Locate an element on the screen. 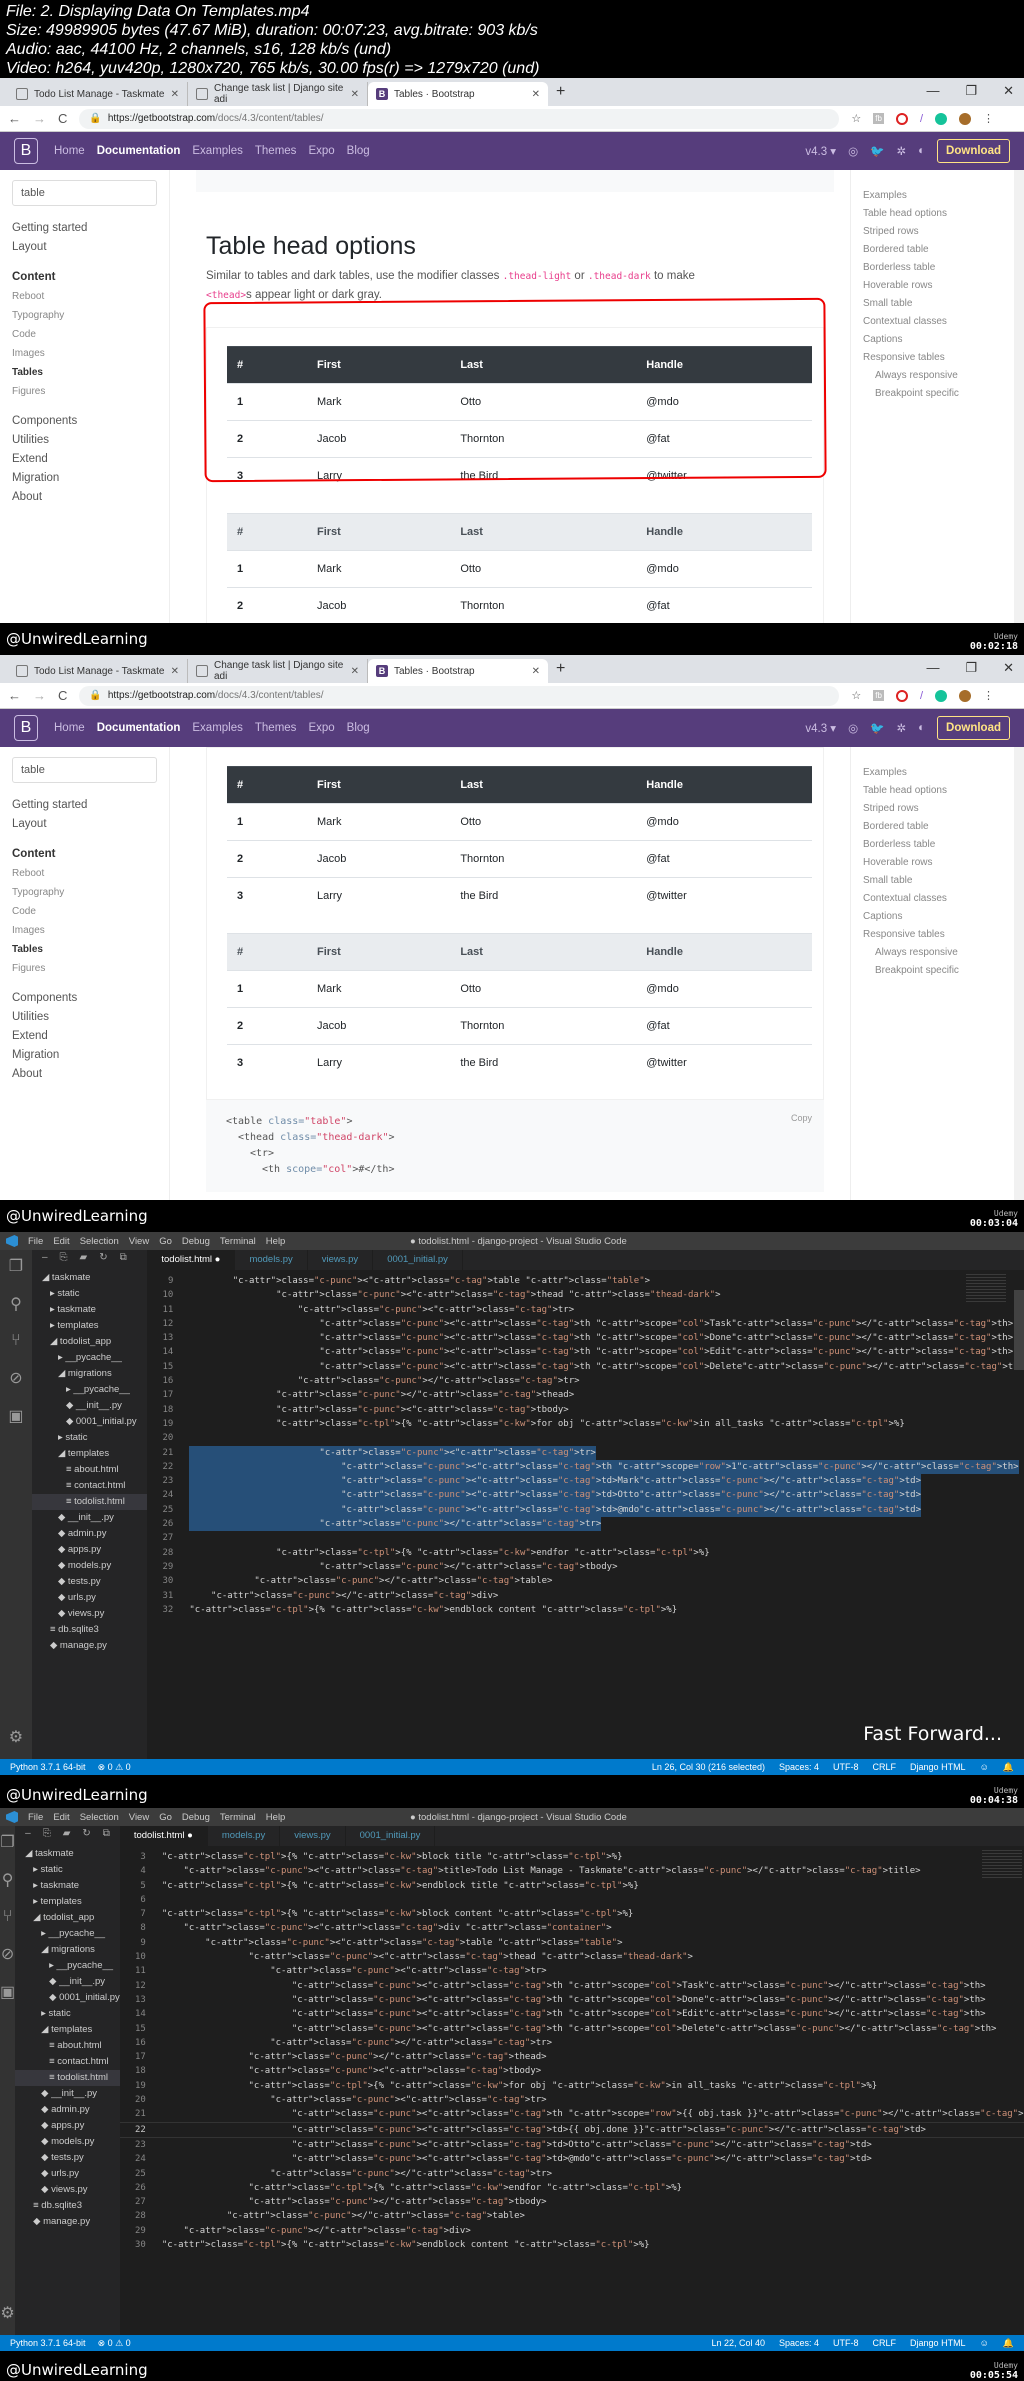  nav-documentation: Documentation is located at coordinates (139, 151).